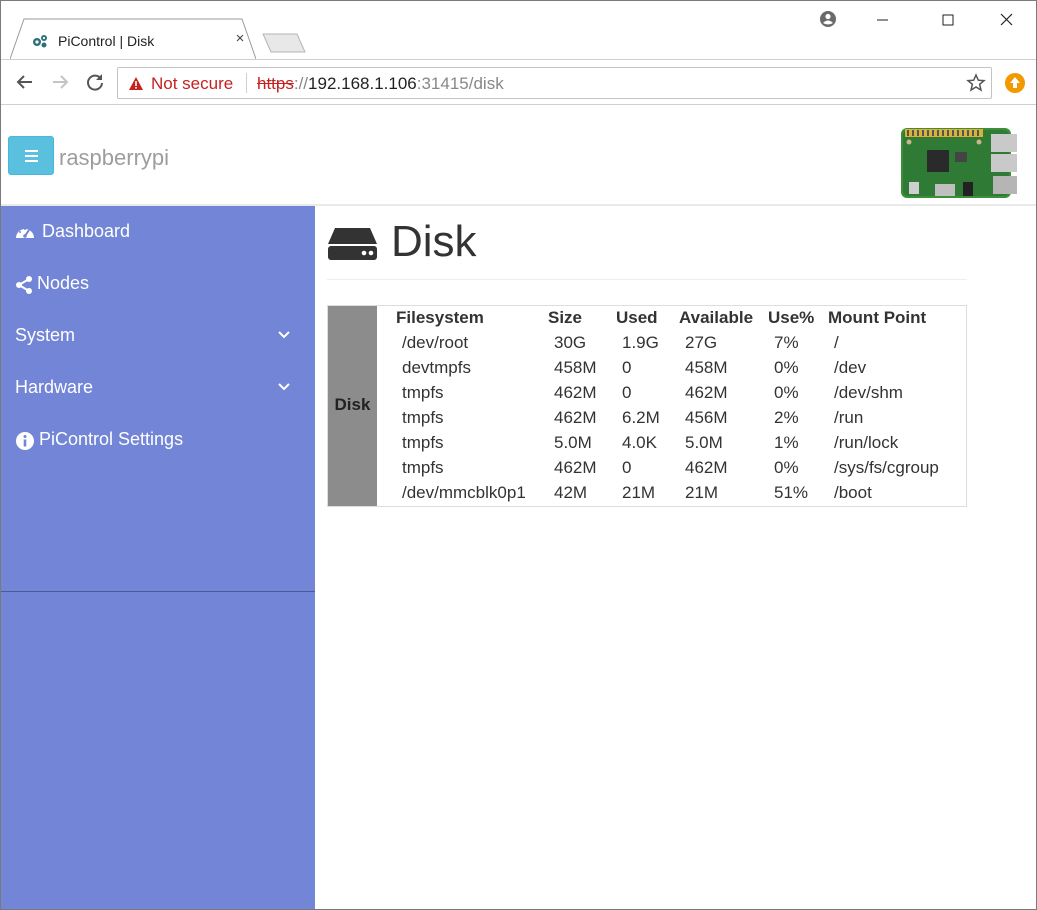 Image resolution: width=1037 pixels, height=910 pixels. Describe the element at coordinates (106, 41) in the screenshot. I see `tab-title: PiControl | Disk` at that location.